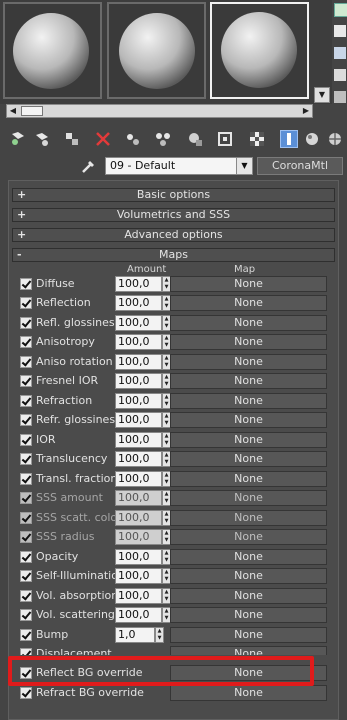 This screenshot has height=720, width=347. What do you see at coordinates (163, 139) in the screenshot?
I see `put-to-library-icon` at bounding box center [163, 139].